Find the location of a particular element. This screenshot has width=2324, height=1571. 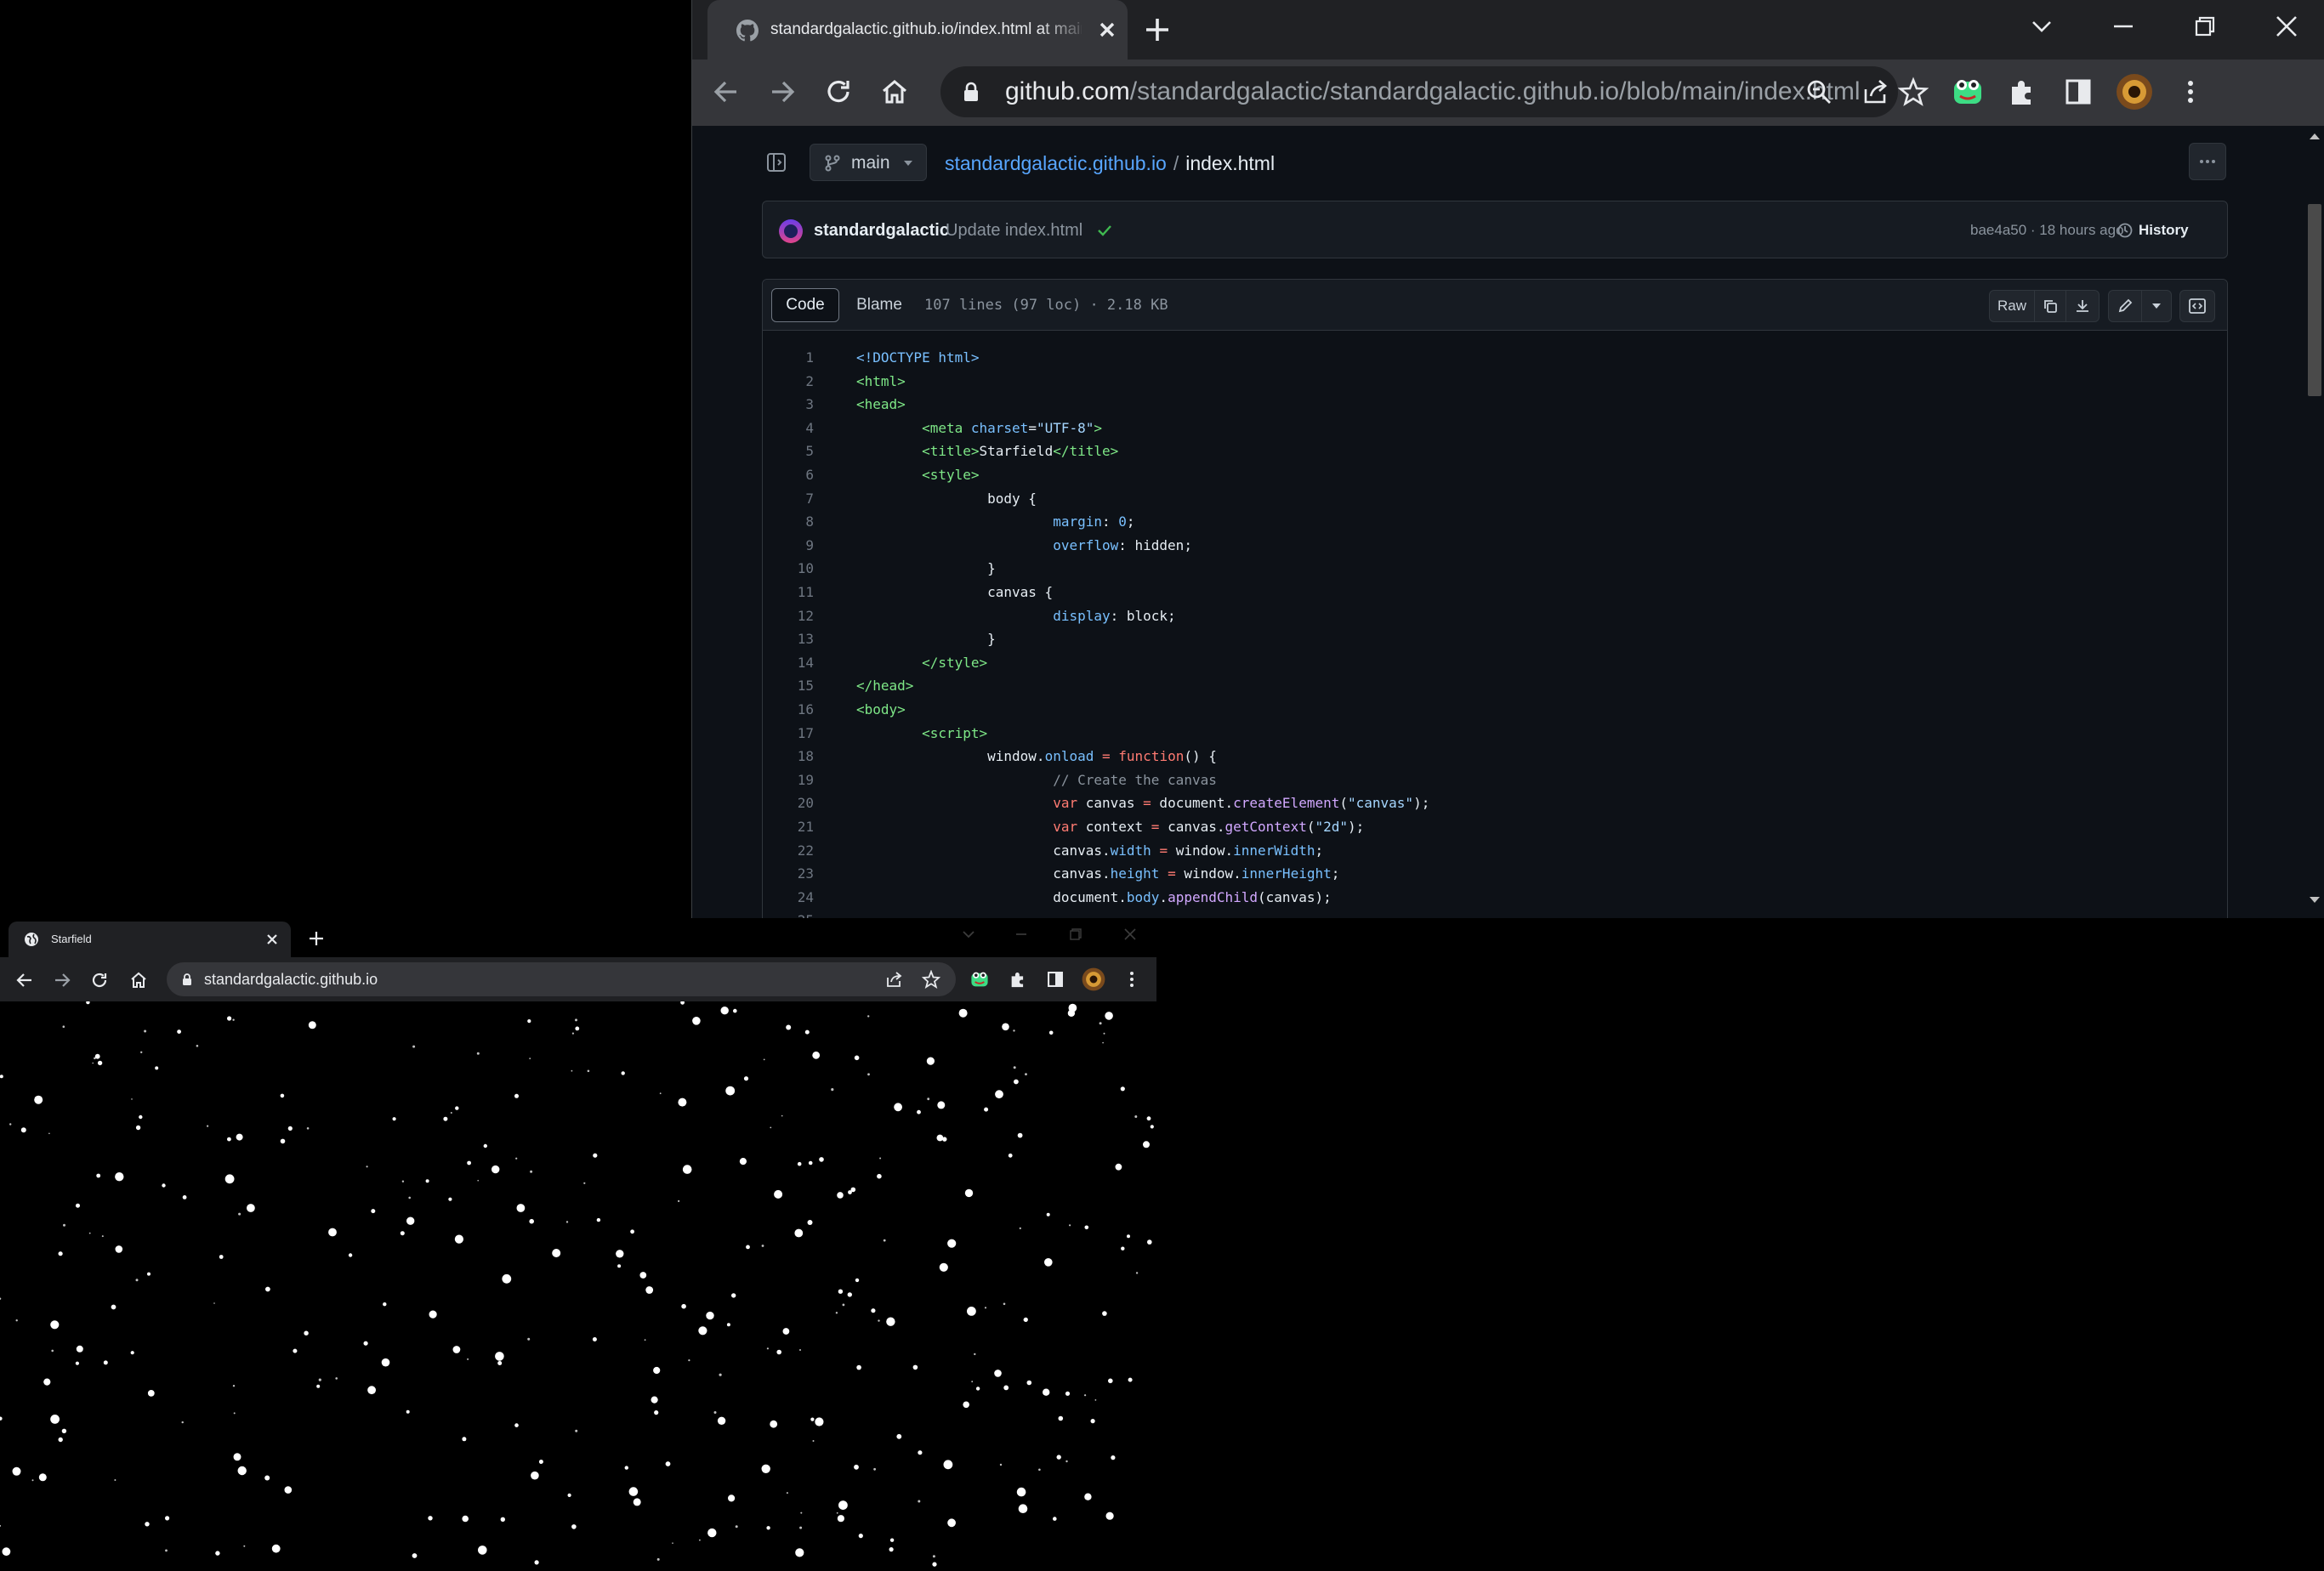

scroll-down-arrow-icon is located at coordinates (2314, 900).